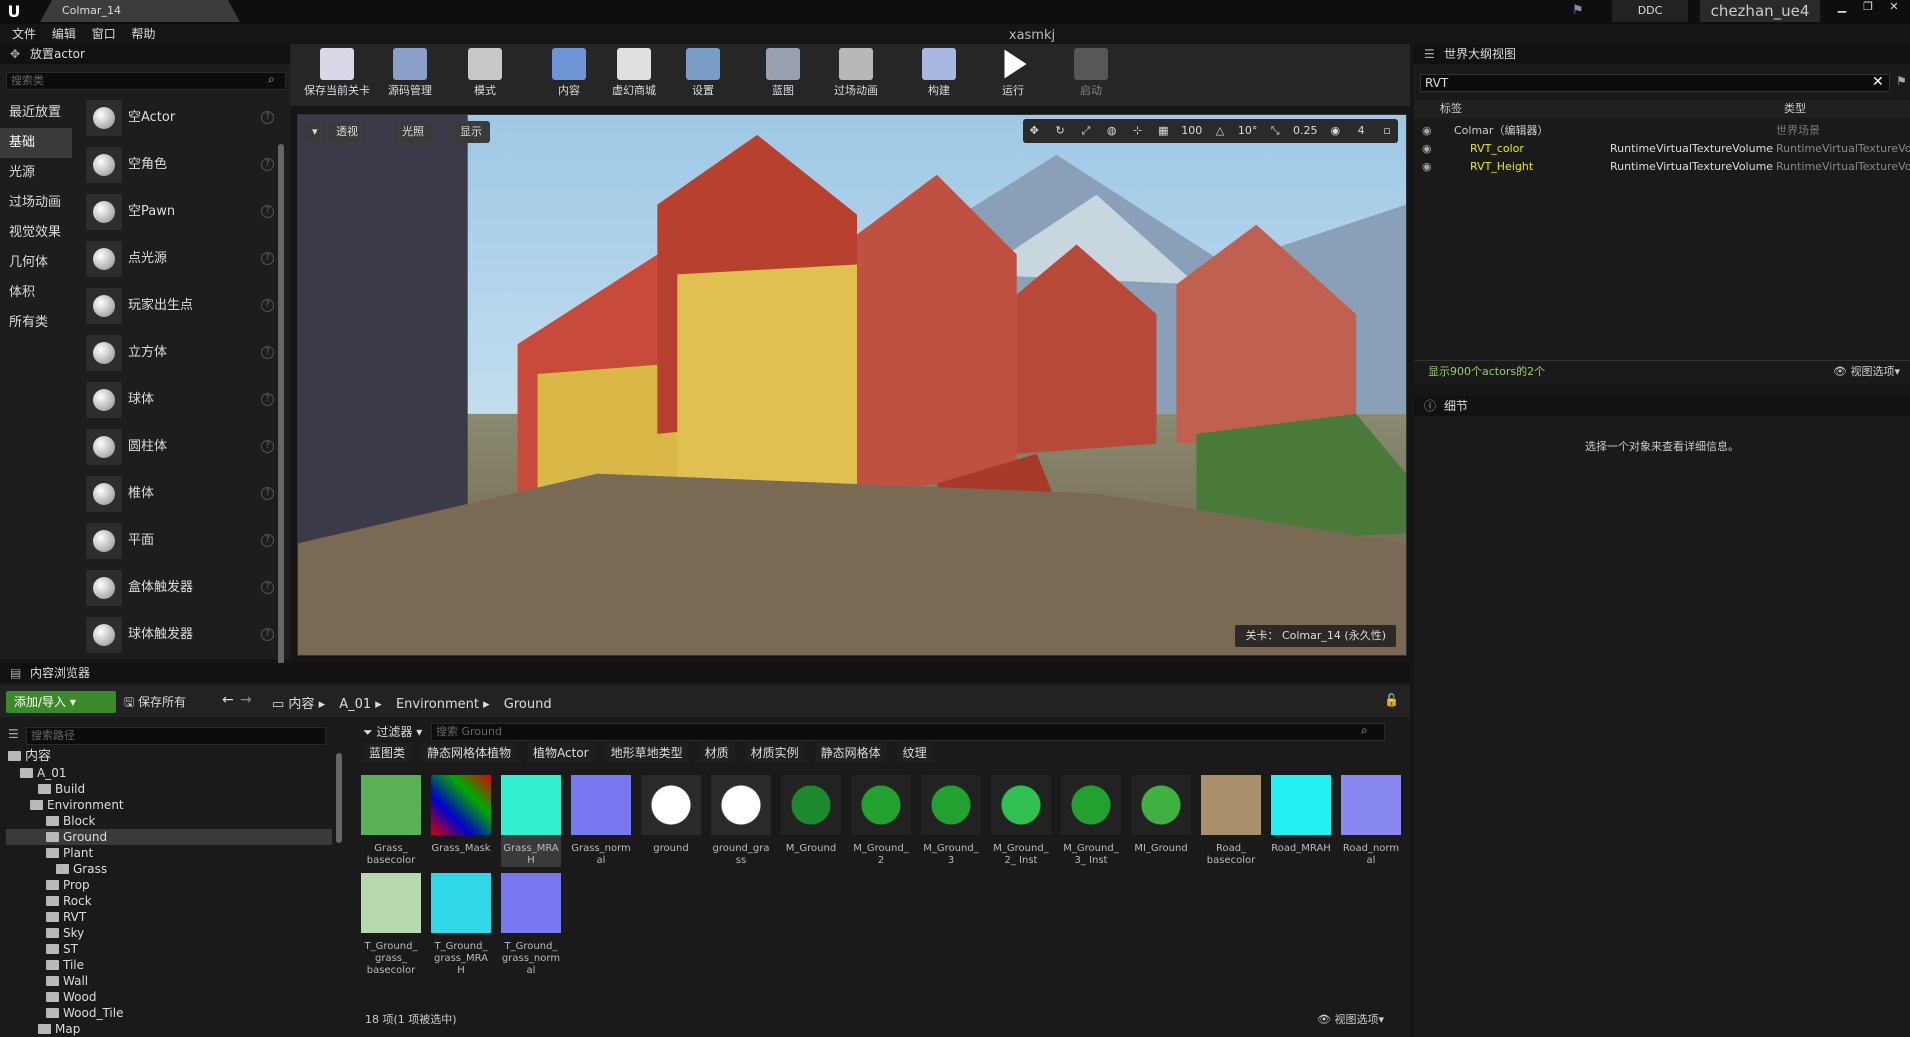 The height and width of the screenshot is (1037, 1910). Describe the element at coordinates (671, 815) in the screenshot. I see `asset-tile: ground` at that location.